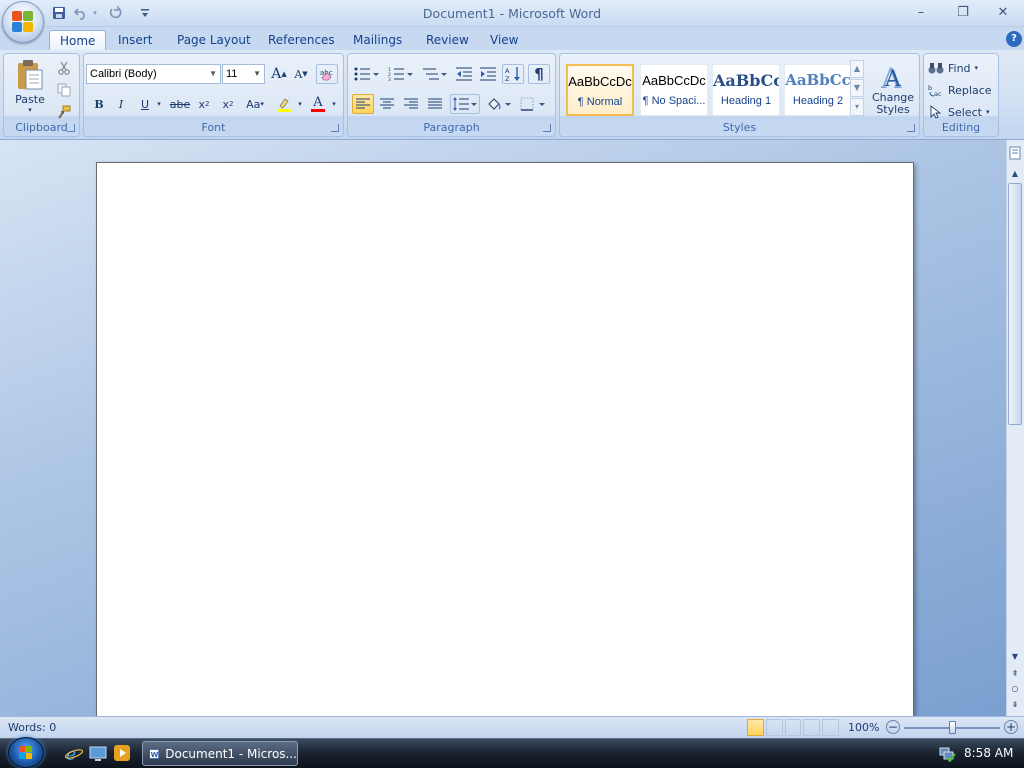 This screenshot has height=768, width=1024. What do you see at coordinates (963, 12) in the screenshot?
I see `restore-button: ❐` at bounding box center [963, 12].